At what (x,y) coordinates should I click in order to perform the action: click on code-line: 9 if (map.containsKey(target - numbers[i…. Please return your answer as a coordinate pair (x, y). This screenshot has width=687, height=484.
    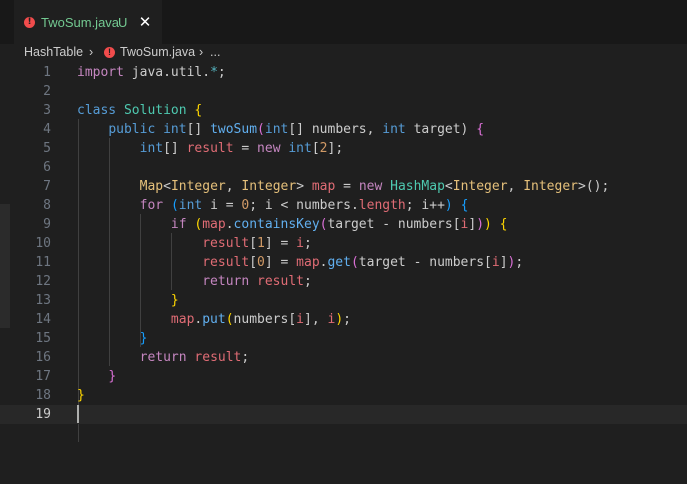
    Looking at the image, I should click on (343, 224).